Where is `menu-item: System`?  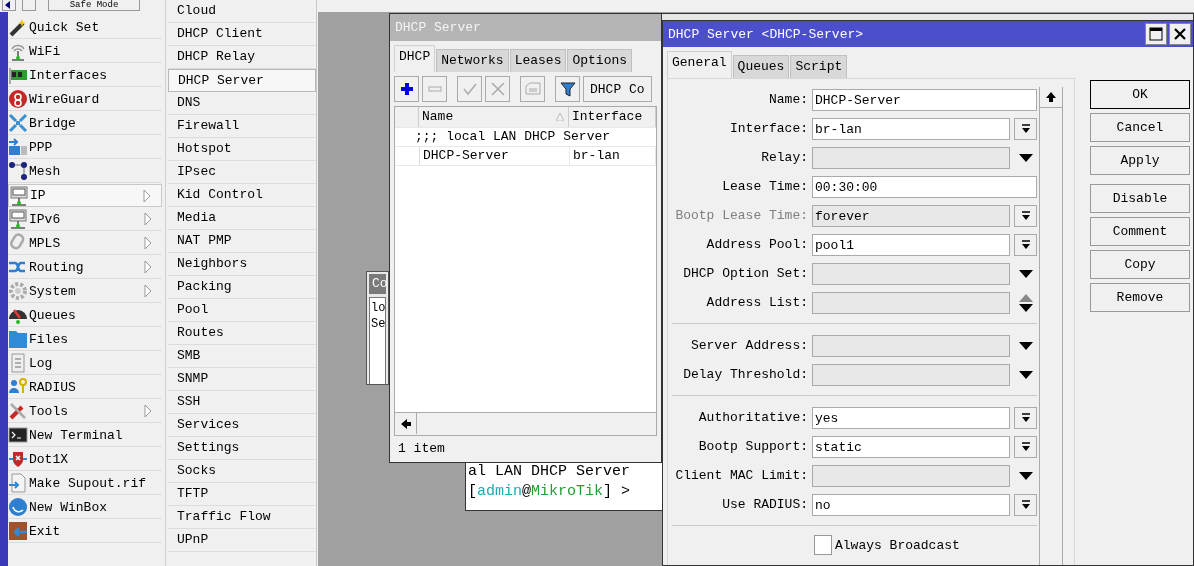
menu-item: System is located at coordinates (85, 291).